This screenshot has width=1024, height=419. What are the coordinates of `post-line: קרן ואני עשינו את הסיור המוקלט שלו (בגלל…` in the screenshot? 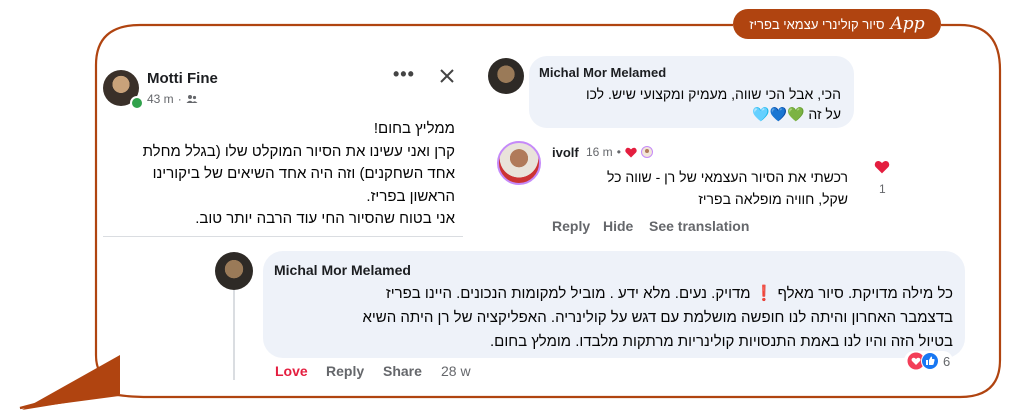 It's located at (298, 151).